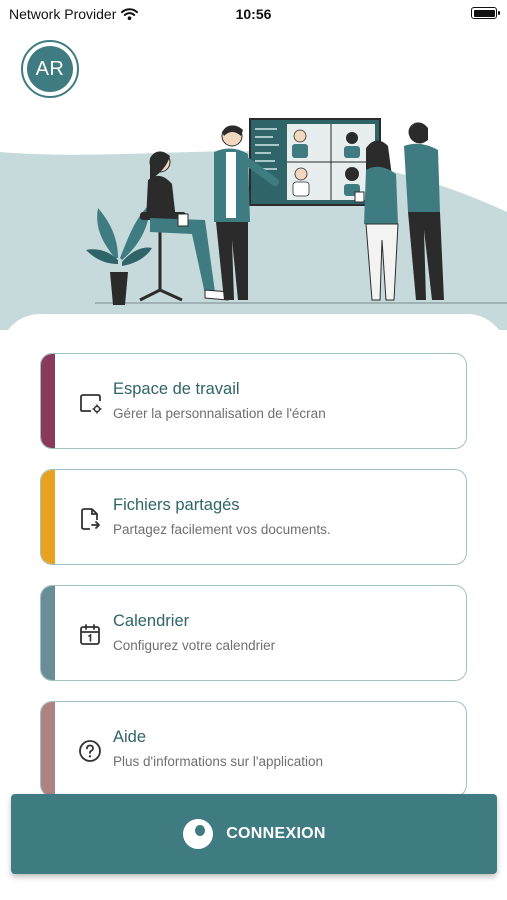 This screenshot has width=507, height=900. Describe the element at coordinates (194, 645) in the screenshot. I see `card-subtitle: Configurez votre calendrier` at that location.